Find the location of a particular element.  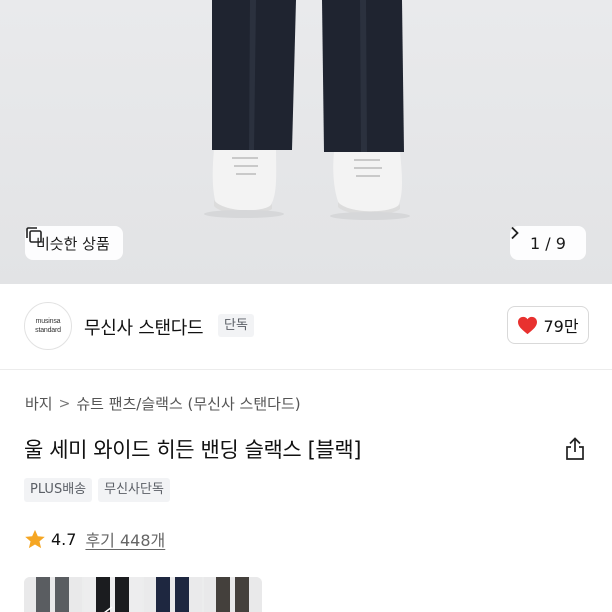

share-icon is located at coordinates (575, 449).